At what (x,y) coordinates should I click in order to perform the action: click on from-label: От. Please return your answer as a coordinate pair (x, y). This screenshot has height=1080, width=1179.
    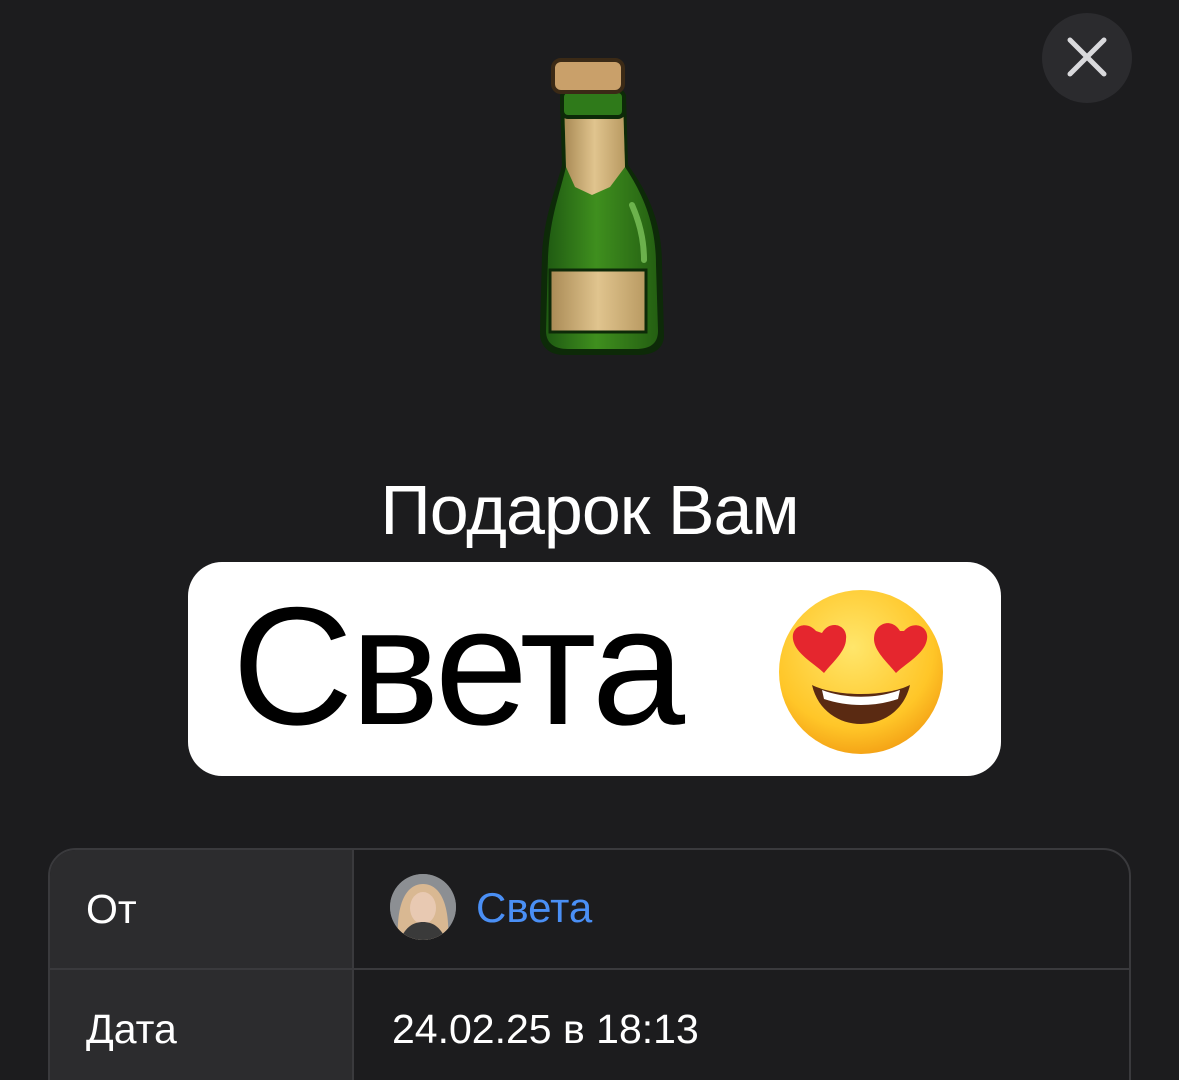
    Looking at the image, I should click on (111, 909).